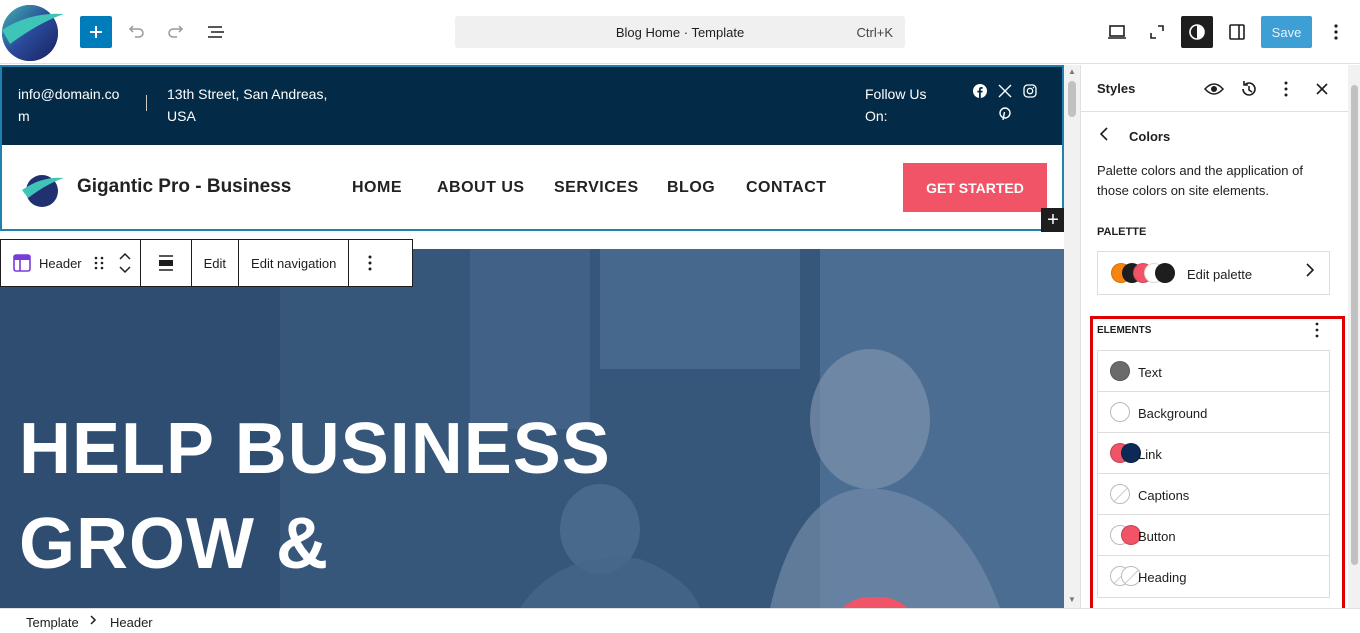 This screenshot has height=633, width=1360. I want to click on drag-handle-icon, so click(99, 263).